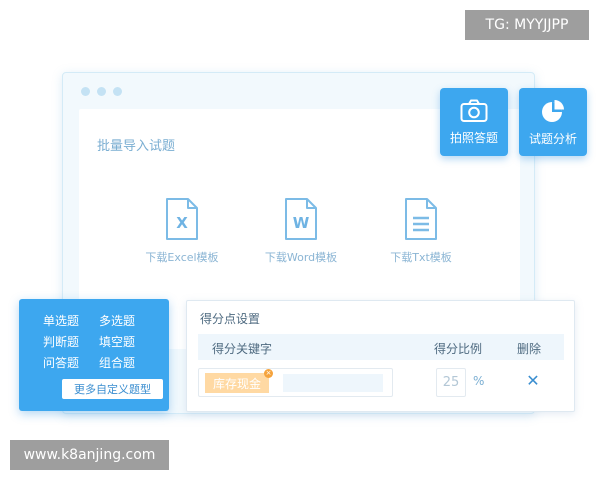 The height and width of the screenshot is (480, 600). I want to click on svg-text: W, so click(301, 223).